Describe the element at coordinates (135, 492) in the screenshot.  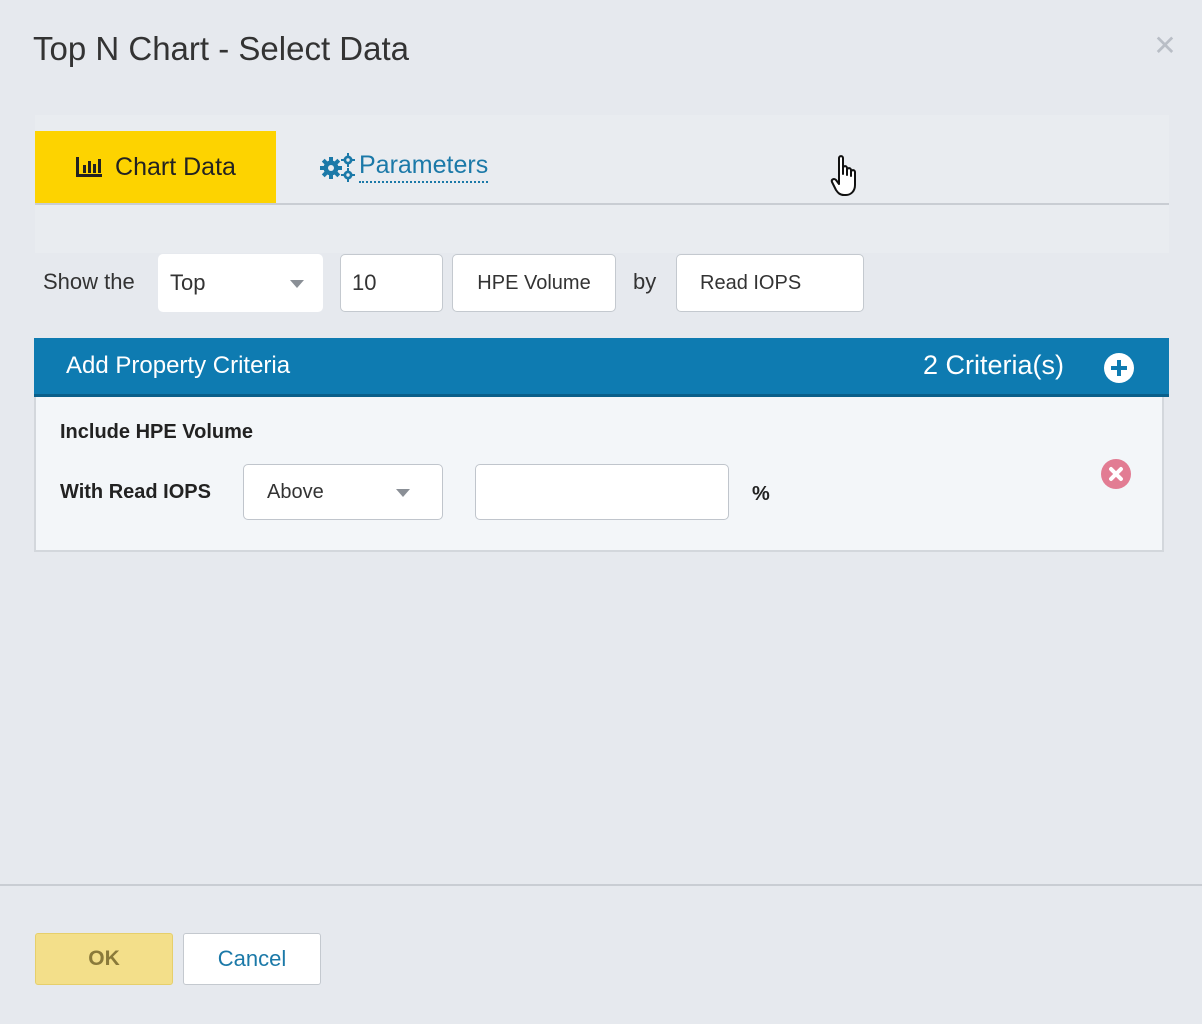
I see `criteria-with-label: With Read IOPS` at that location.